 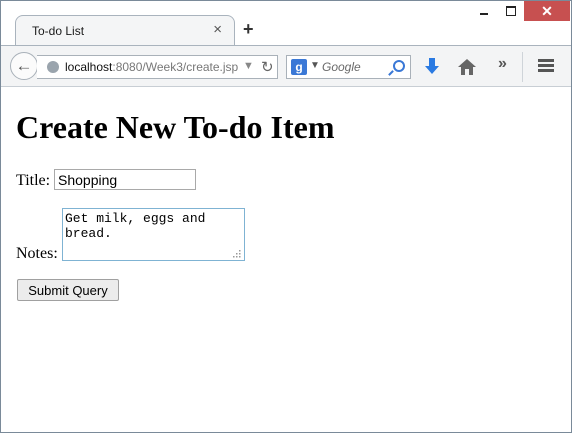 What do you see at coordinates (237, 254) in the screenshot?
I see `resize-grip-icon` at bounding box center [237, 254].